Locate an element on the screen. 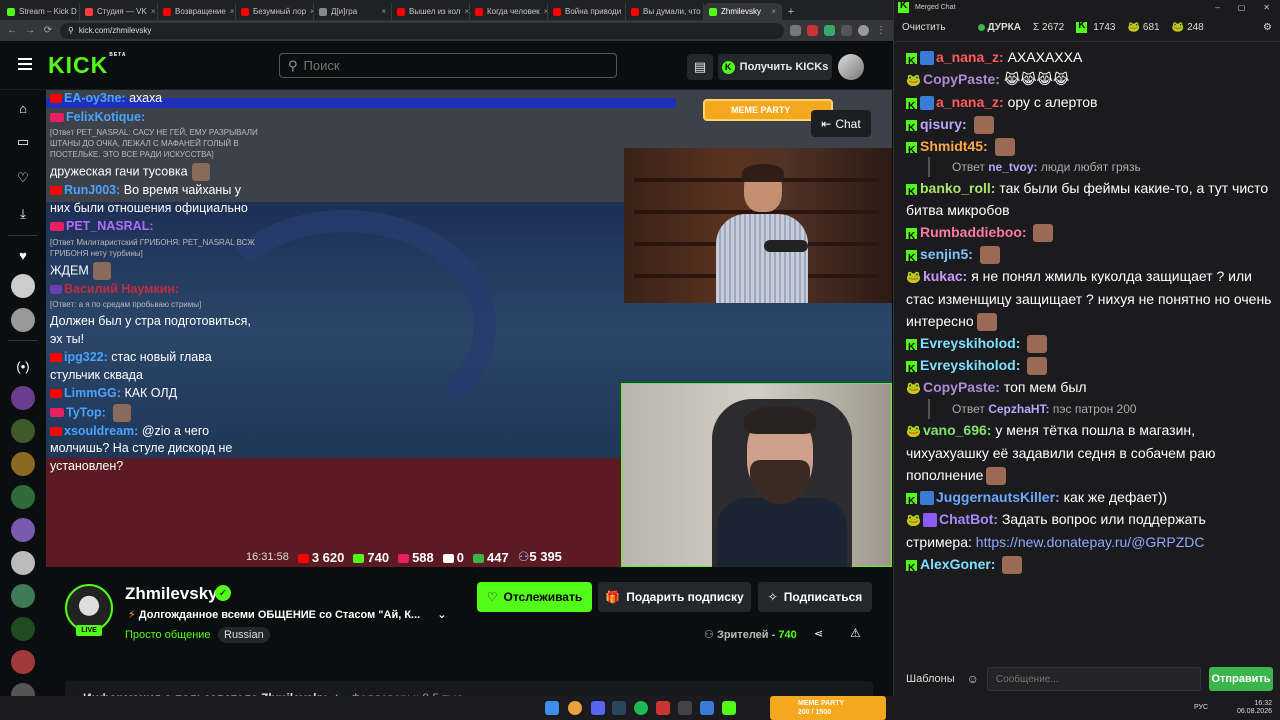 This screenshot has width=1280, height=720. hamburger-menu-icon is located at coordinates (25, 64).